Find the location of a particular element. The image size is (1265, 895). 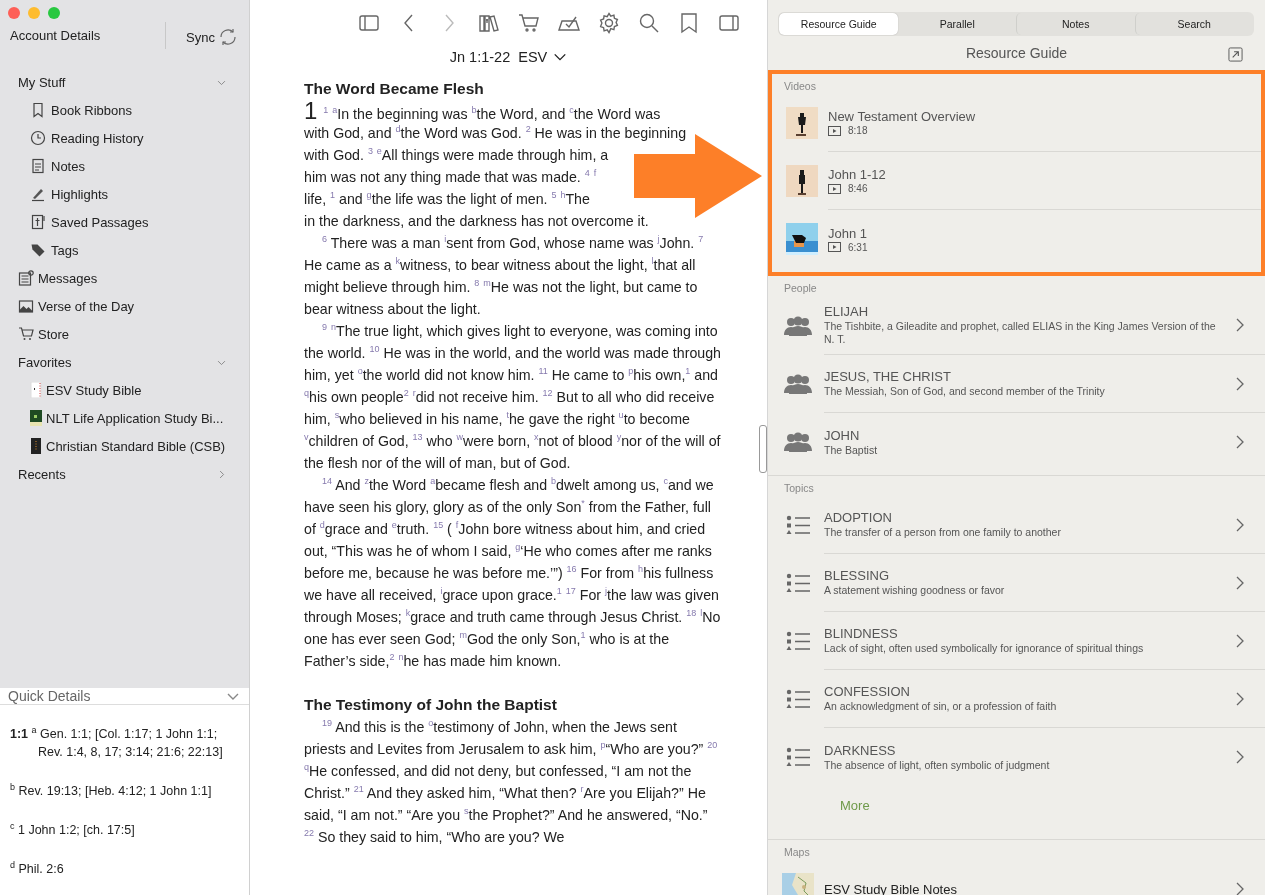

chapter-number: 1 is located at coordinates (311, 111).